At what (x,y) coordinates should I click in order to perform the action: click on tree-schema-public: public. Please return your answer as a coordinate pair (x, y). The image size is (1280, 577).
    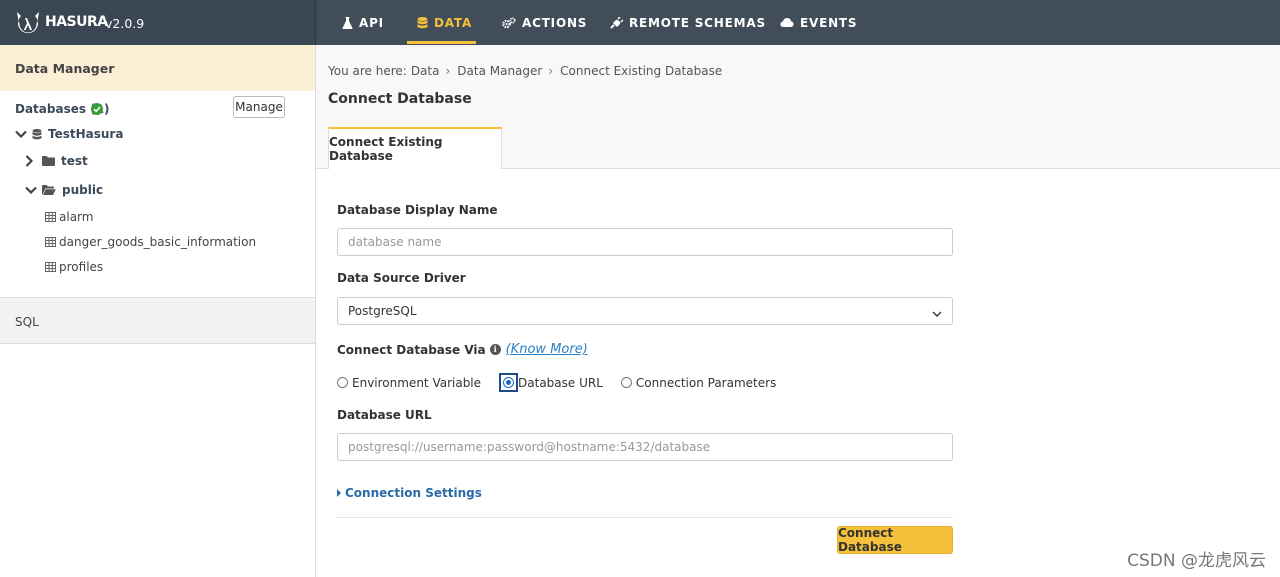
    Looking at the image, I should click on (64, 190).